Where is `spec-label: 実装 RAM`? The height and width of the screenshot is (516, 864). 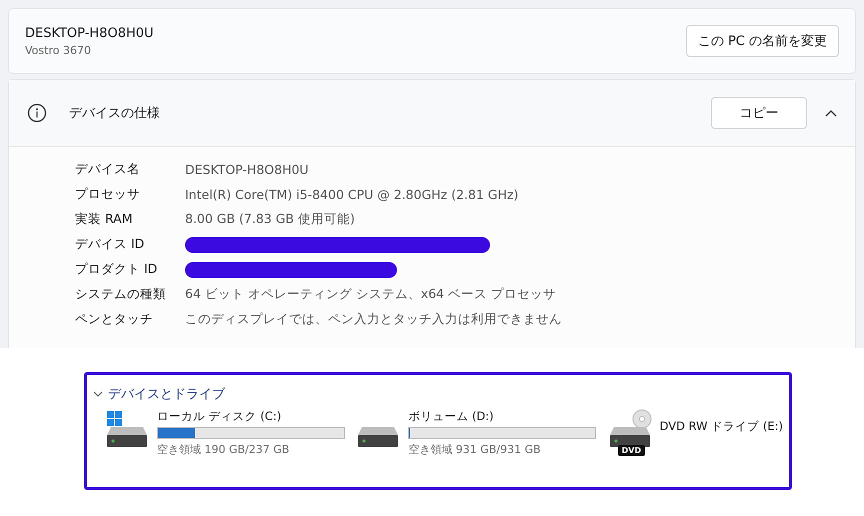 spec-label: 実装 RAM is located at coordinates (104, 219).